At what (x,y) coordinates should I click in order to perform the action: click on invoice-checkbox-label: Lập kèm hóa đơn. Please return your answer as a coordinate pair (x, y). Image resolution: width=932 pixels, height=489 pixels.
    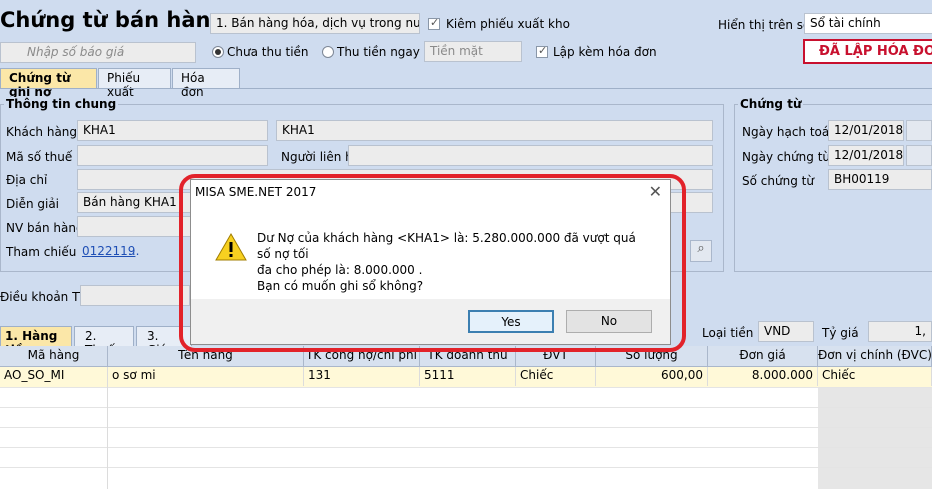
    Looking at the image, I should click on (605, 52).